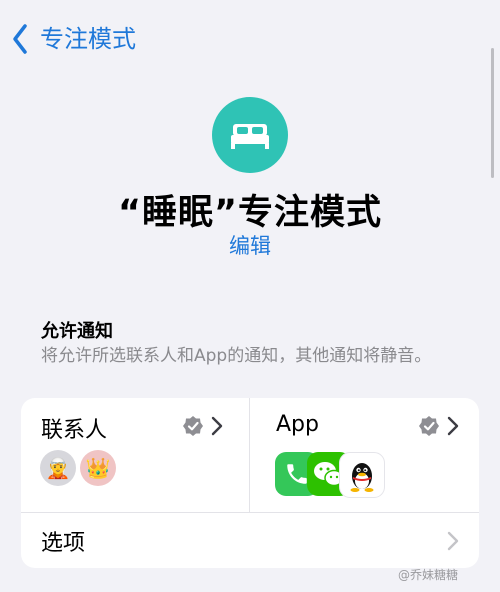 The image size is (500, 592). I want to click on qq-icon, so click(362, 475).